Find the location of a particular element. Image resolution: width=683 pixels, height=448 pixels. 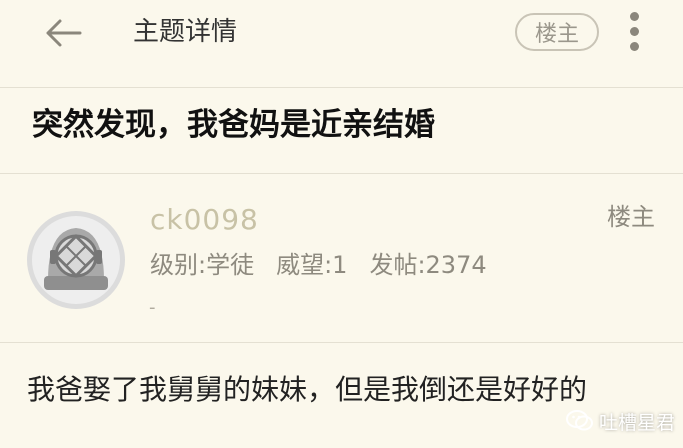

user-post-count: 发帖:2374 is located at coordinates (428, 265).